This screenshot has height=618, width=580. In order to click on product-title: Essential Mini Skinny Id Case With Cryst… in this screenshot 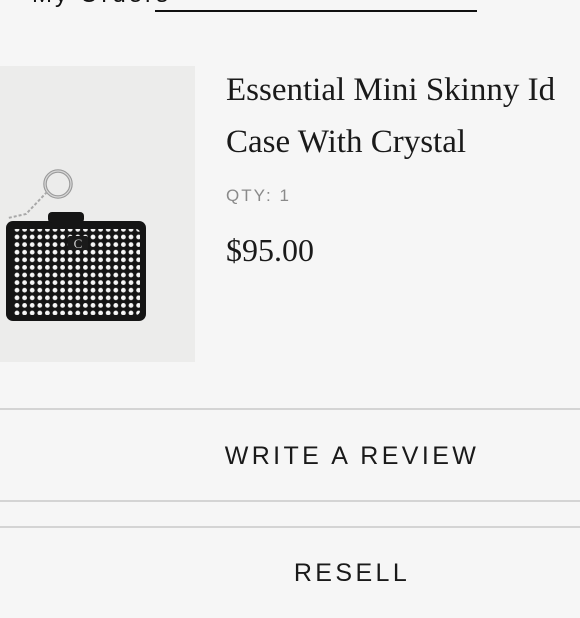, I will do `click(403, 116)`.